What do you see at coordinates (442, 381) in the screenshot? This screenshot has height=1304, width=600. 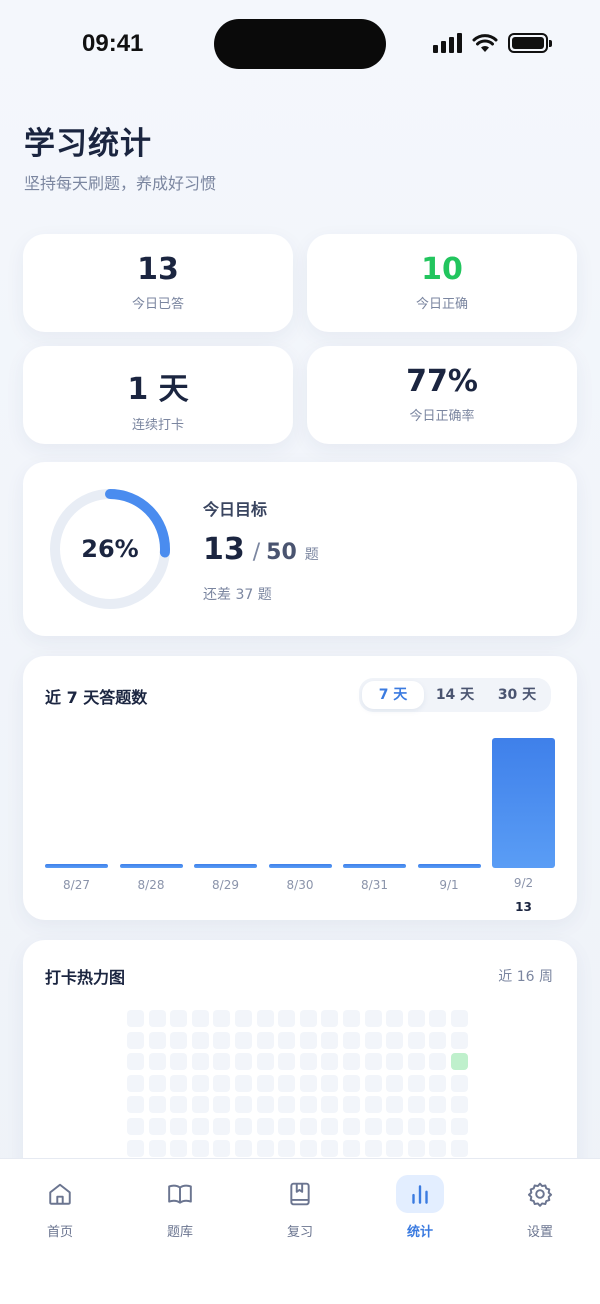 I see `stat-value: 77%` at bounding box center [442, 381].